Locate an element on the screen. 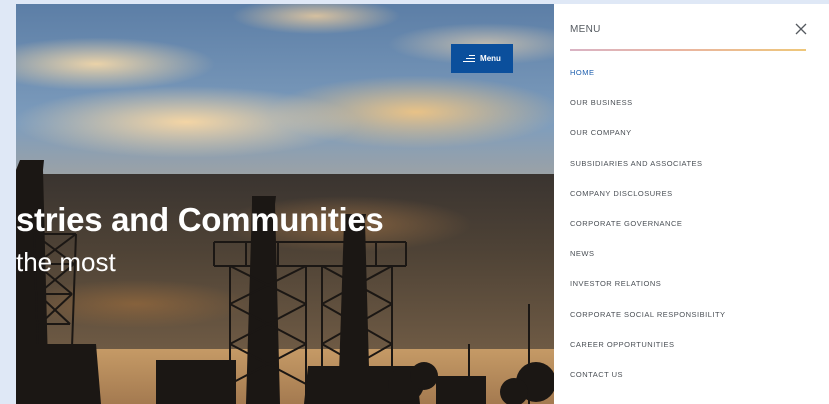 This screenshot has height=404, width=829. nav-item-subsidiaries-and-associates: SUBSIDIARIES AND ASSOCIATES is located at coordinates (648, 174).